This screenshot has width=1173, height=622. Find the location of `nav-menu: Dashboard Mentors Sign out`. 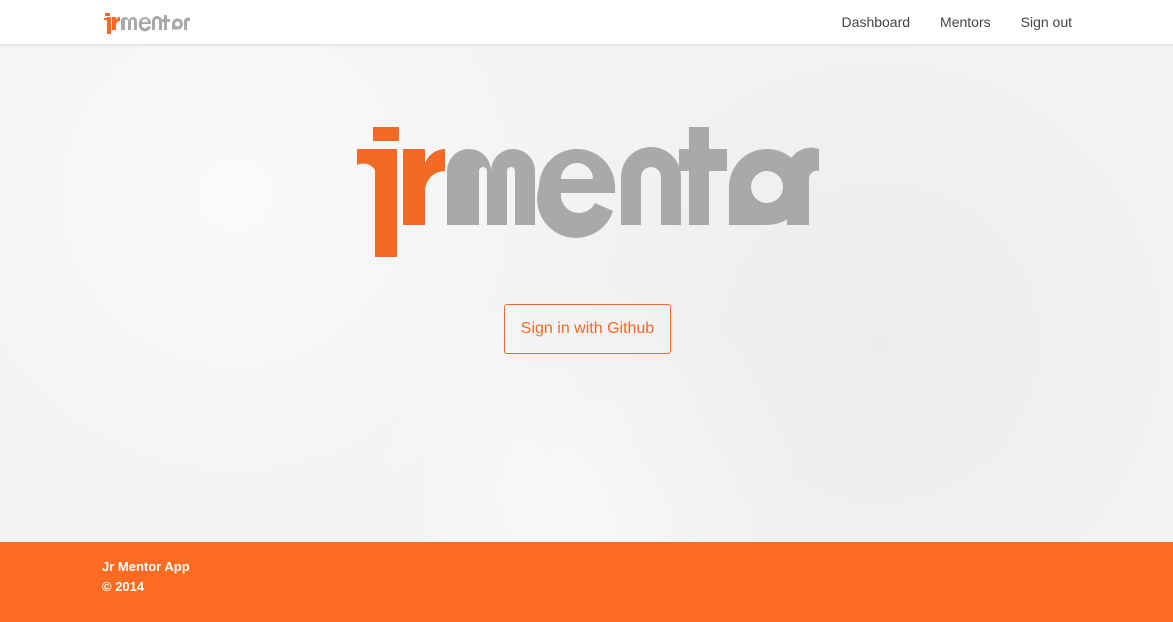

nav-menu: Dashboard Mentors Sign out is located at coordinates (957, 22).